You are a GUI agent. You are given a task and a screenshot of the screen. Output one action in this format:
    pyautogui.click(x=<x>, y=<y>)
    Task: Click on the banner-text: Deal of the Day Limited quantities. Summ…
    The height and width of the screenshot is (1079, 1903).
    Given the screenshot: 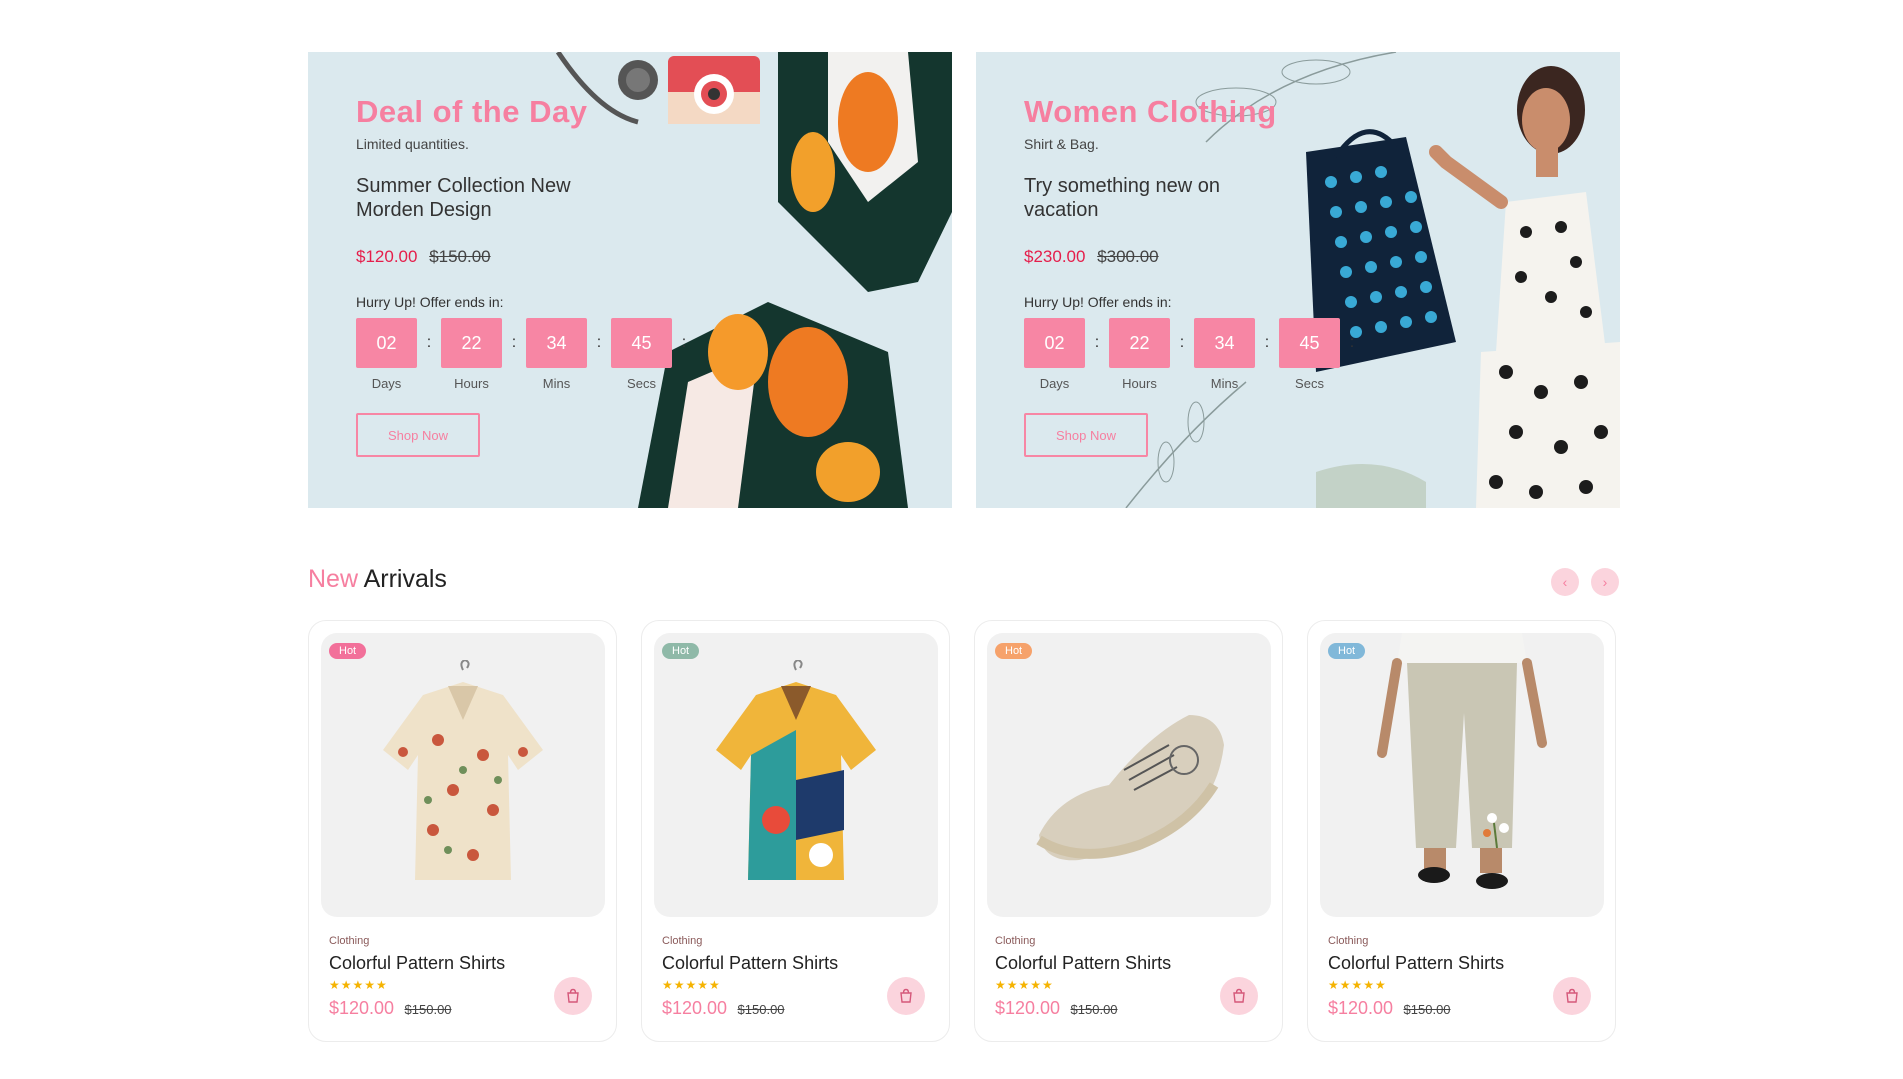 What is the action you would take?
    pyautogui.click(x=526, y=274)
    